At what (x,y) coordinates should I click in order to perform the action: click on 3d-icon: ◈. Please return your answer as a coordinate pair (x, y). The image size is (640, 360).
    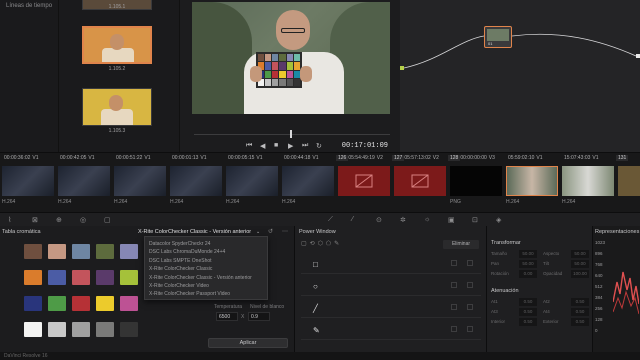
    Looking at the image, I should click on (498, 220).